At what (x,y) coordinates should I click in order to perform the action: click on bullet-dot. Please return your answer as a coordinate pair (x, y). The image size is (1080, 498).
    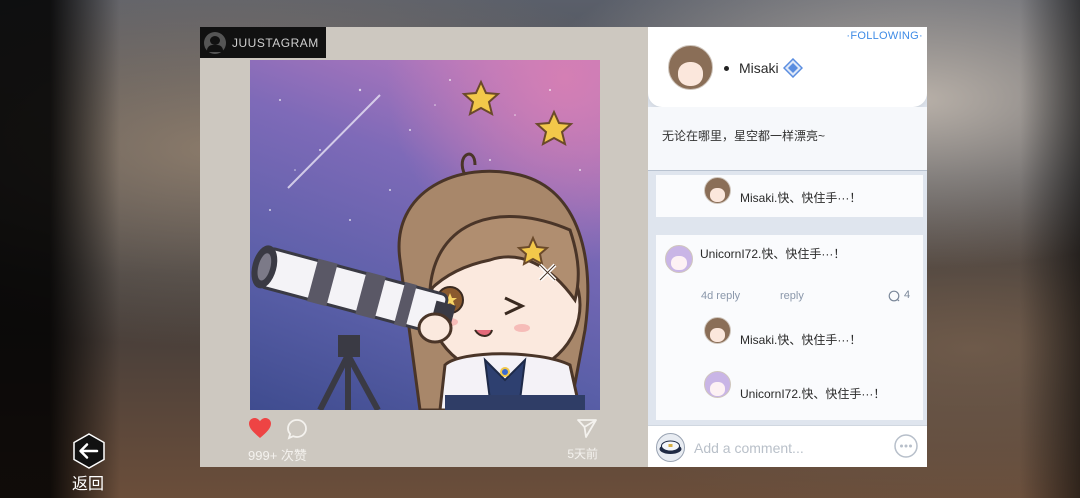
    Looking at the image, I should click on (726, 68).